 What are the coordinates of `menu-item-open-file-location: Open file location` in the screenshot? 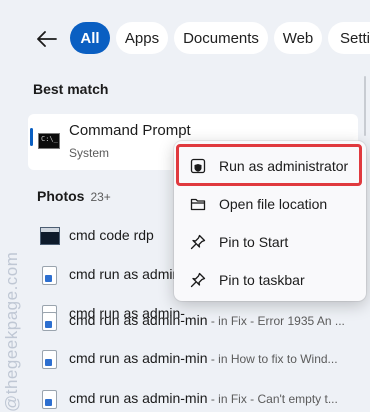 It's located at (270, 204).